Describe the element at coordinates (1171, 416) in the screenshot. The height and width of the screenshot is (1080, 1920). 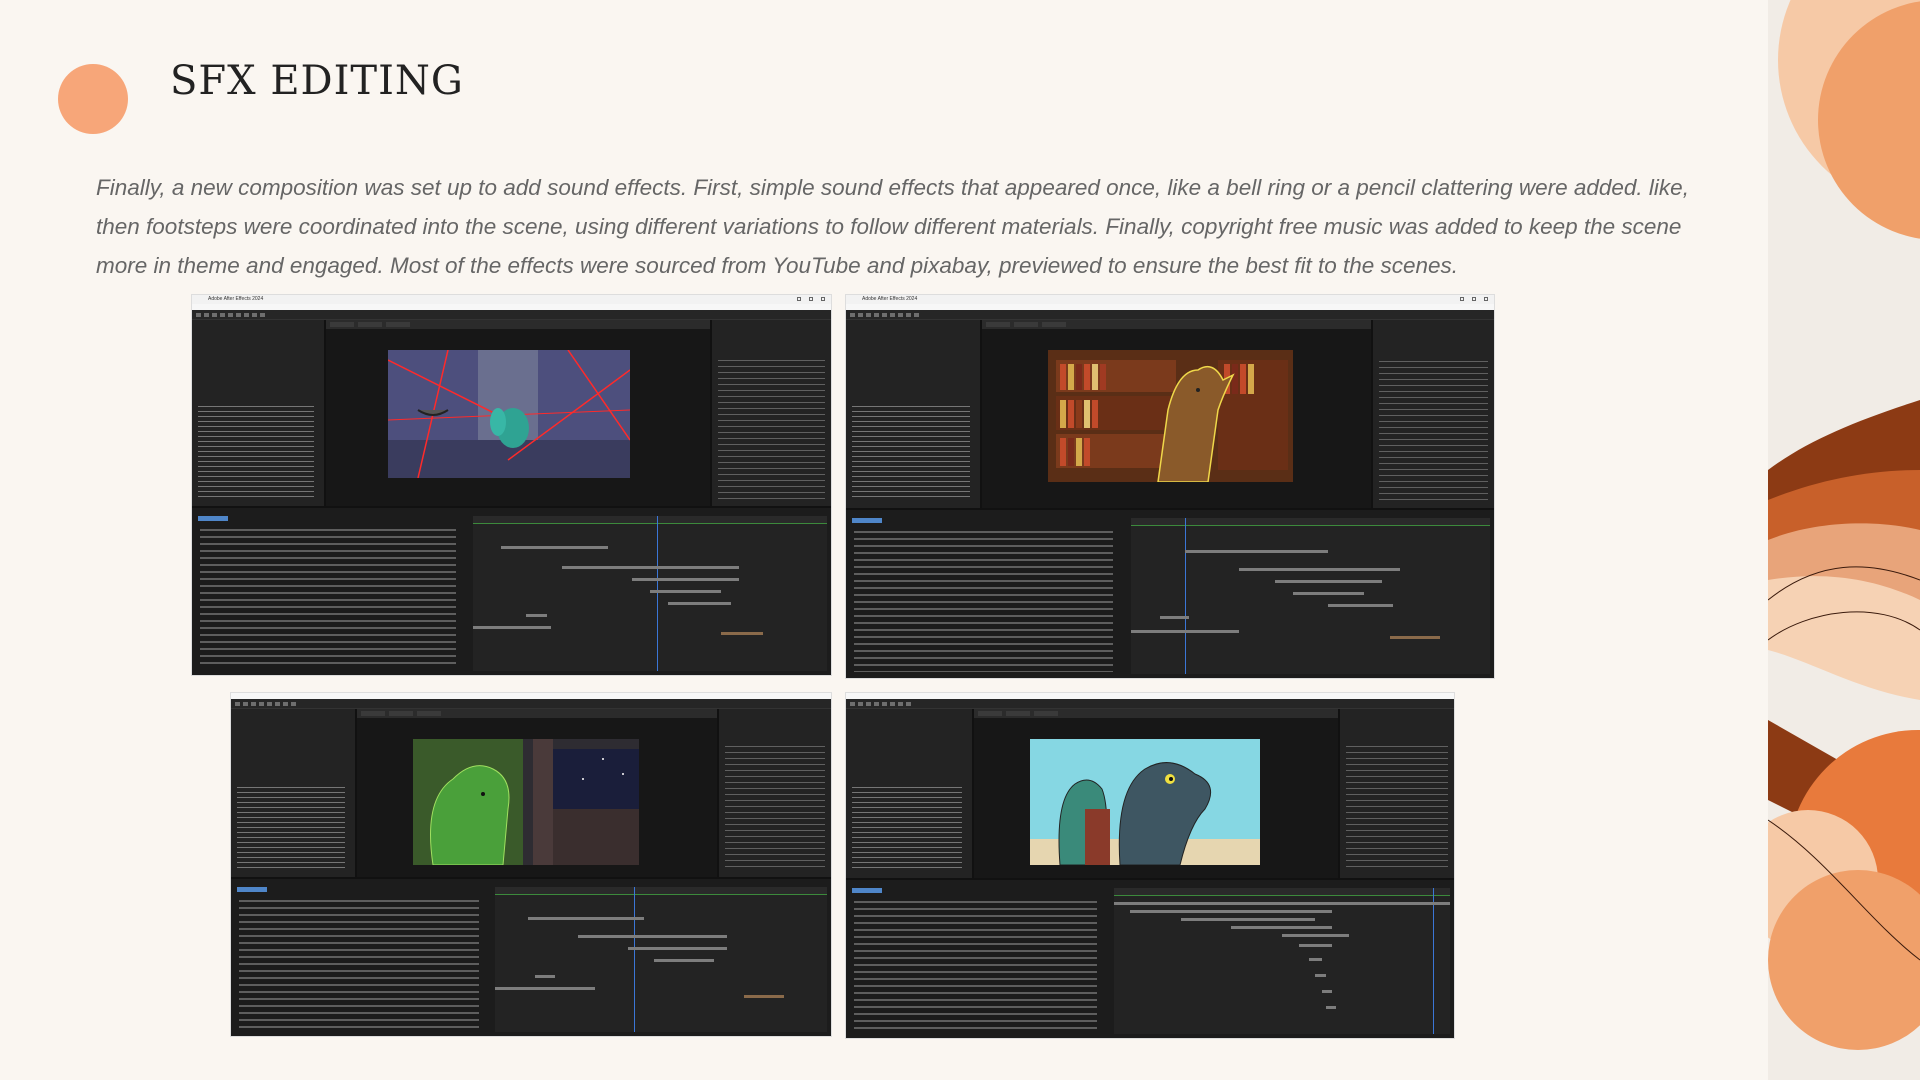
I see `scene-frame-dragon-bookshelf` at that location.